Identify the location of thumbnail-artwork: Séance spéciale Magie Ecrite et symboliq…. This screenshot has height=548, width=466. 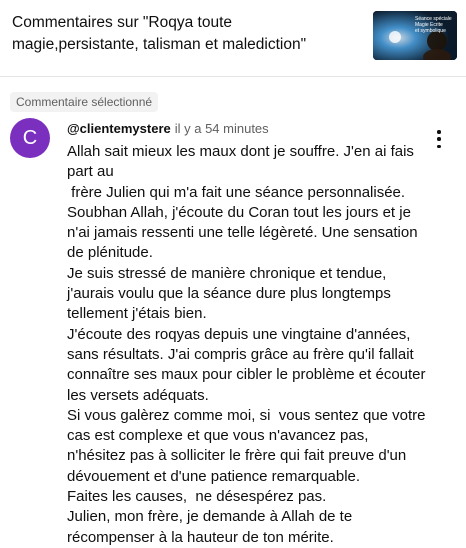
(415, 35).